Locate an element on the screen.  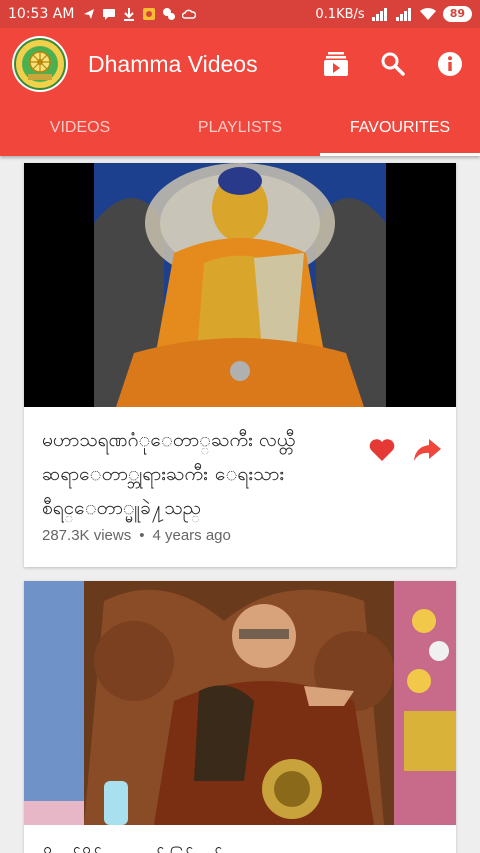
notification-icons is located at coordinates (139, 14).